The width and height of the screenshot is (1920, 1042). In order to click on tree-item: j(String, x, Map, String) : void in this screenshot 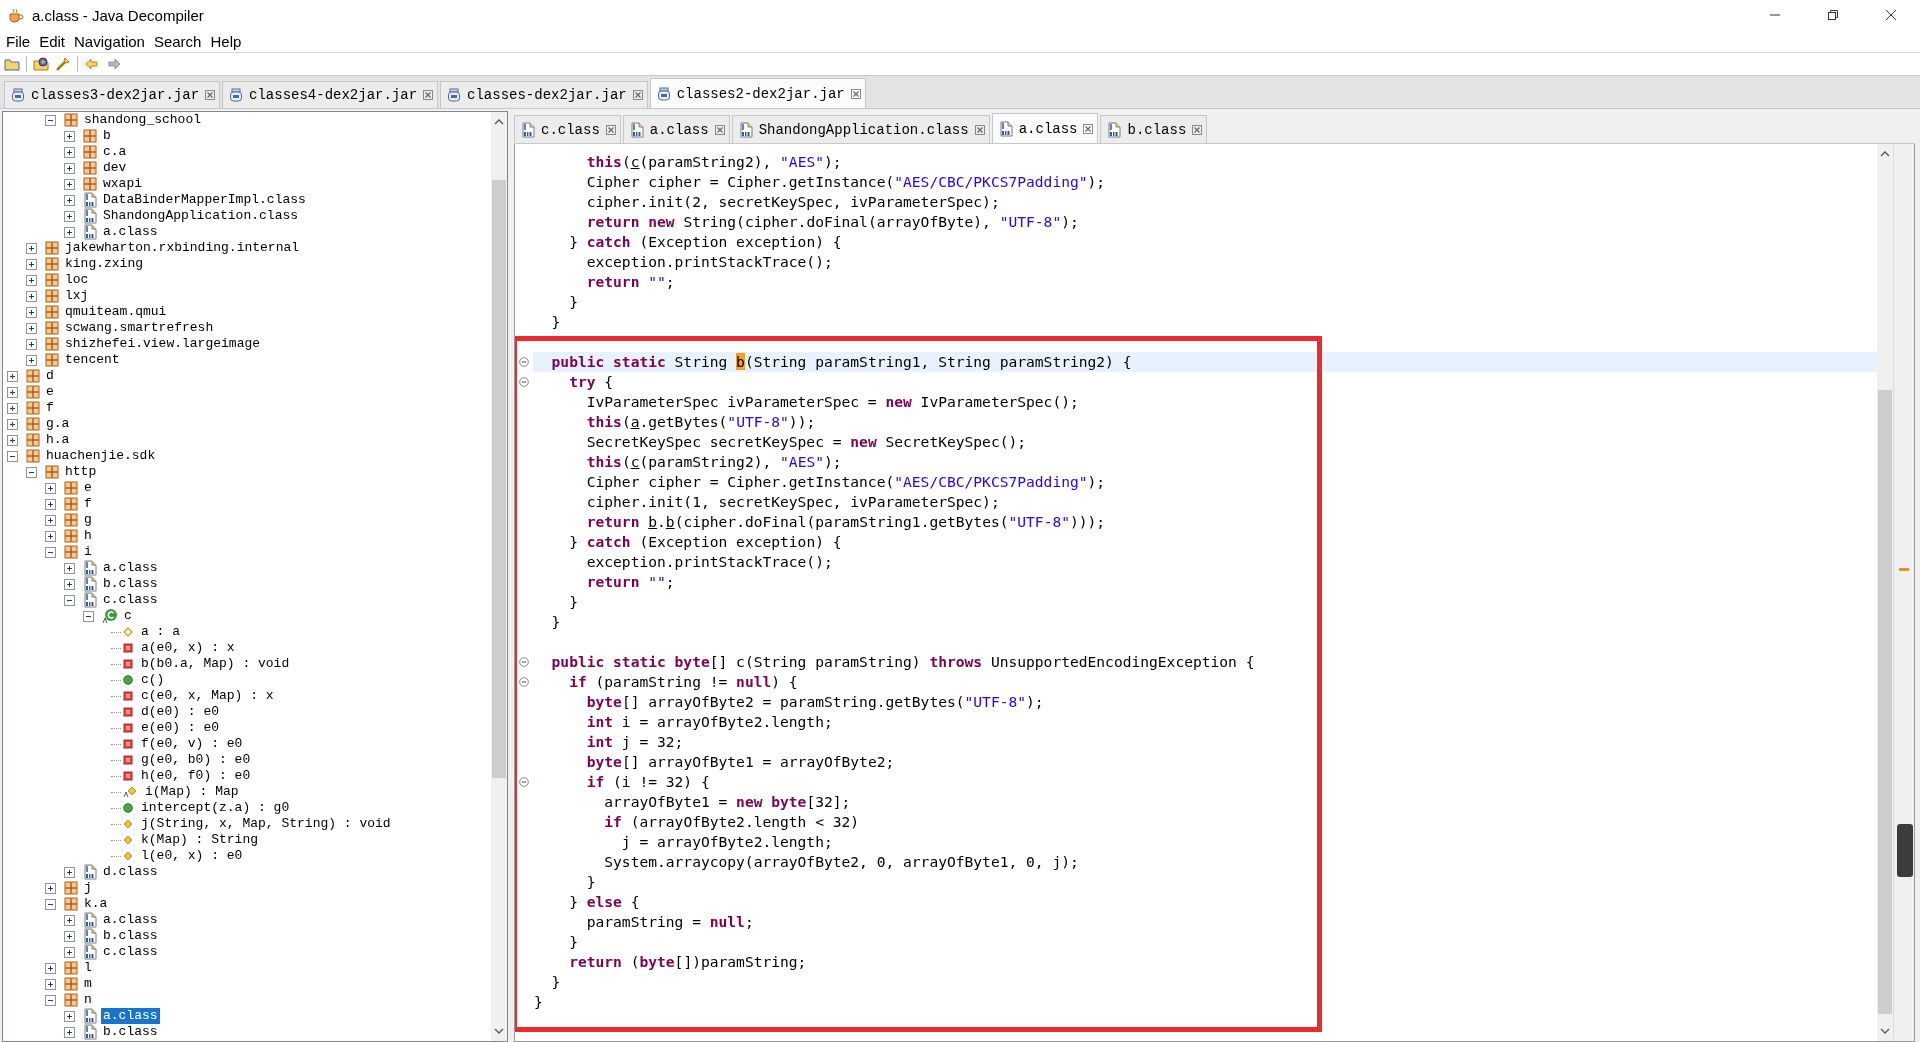, I will do `click(266, 824)`.